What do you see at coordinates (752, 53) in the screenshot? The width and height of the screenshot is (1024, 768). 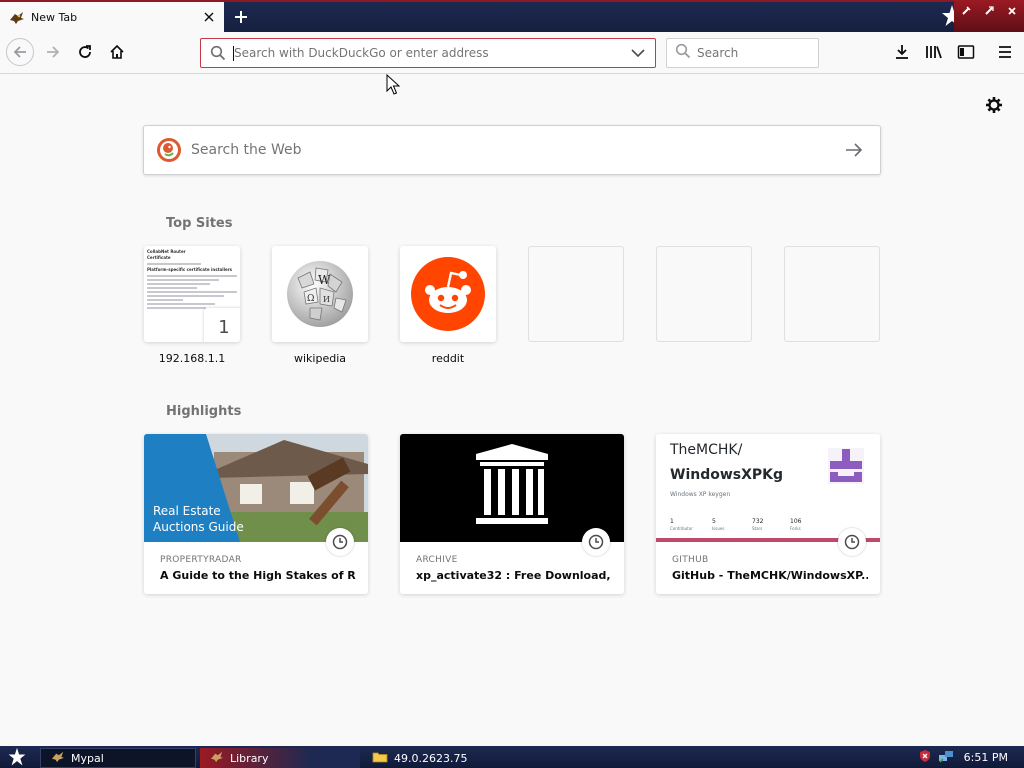 I see `search-input` at bounding box center [752, 53].